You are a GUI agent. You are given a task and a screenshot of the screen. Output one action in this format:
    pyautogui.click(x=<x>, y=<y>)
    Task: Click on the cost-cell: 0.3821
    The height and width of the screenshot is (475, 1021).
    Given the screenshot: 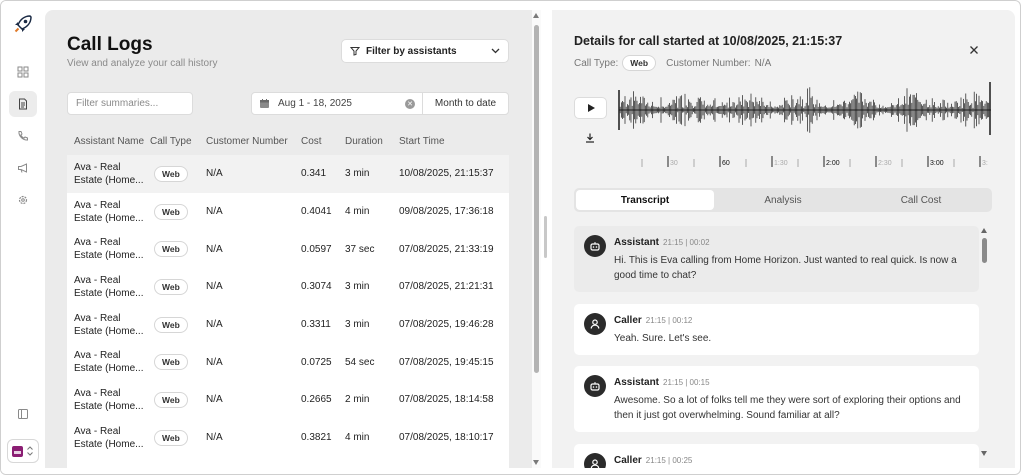 What is the action you would take?
    pyautogui.click(x=316, y=438)
    